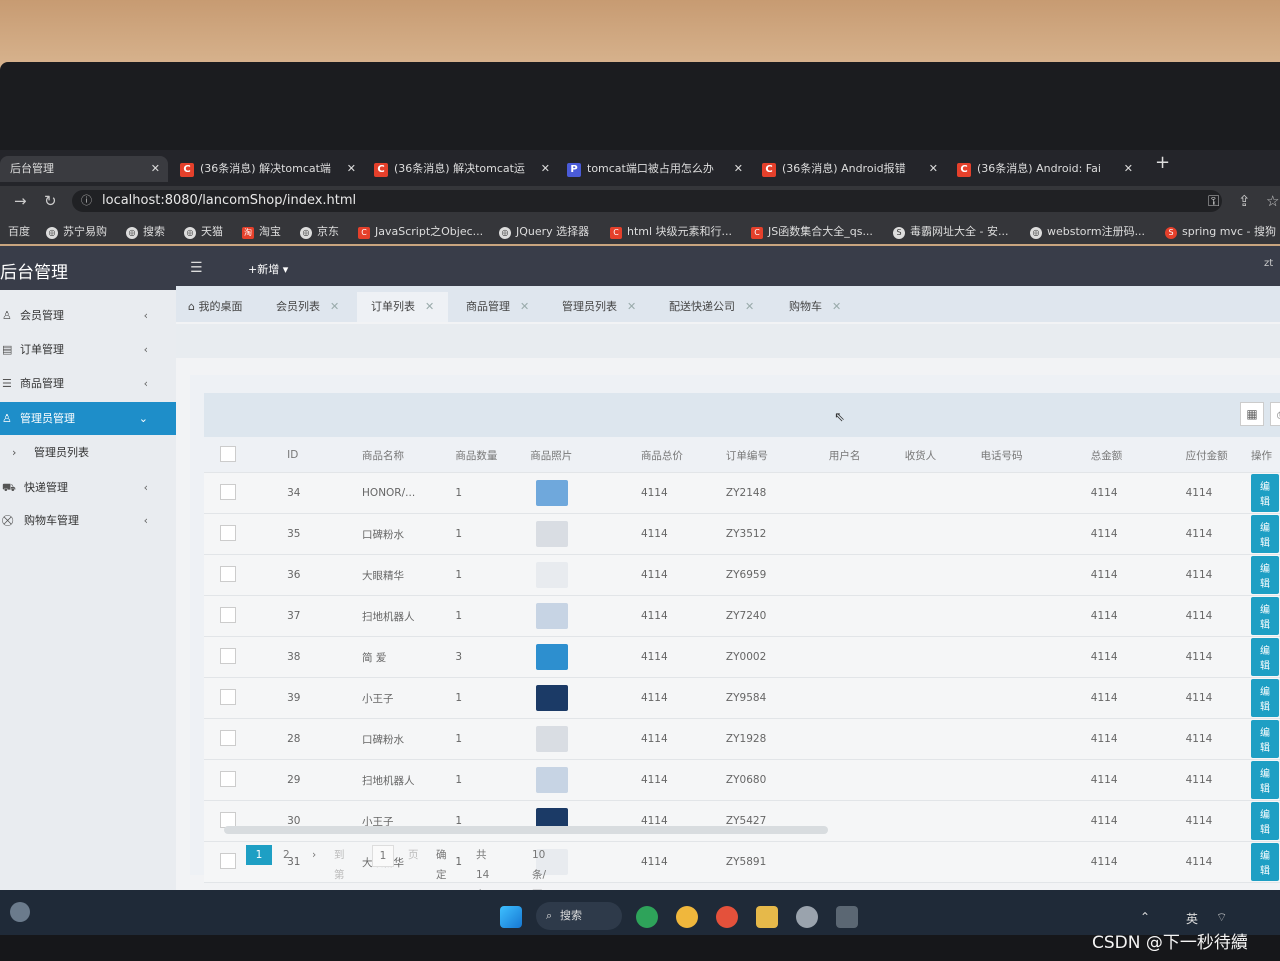 The height and width of the screenshot is (961, 1280). I want to click on reload-icon: ↻, so click(50, 201).